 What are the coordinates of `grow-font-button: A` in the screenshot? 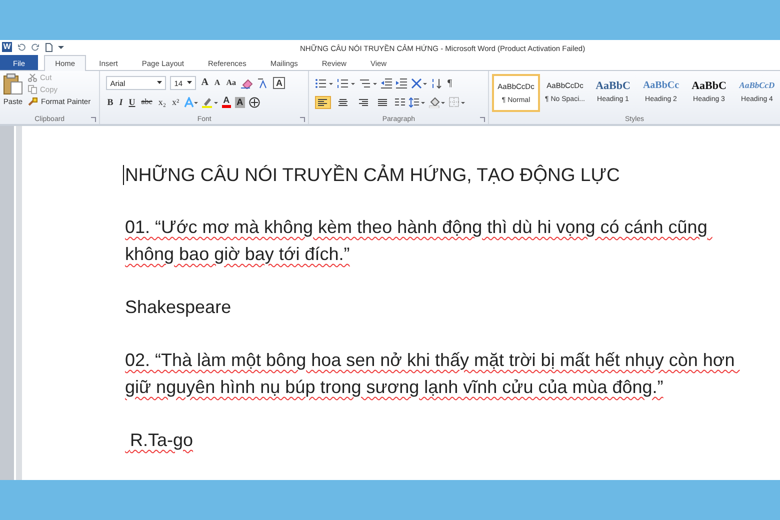 It's located at (205, 83).